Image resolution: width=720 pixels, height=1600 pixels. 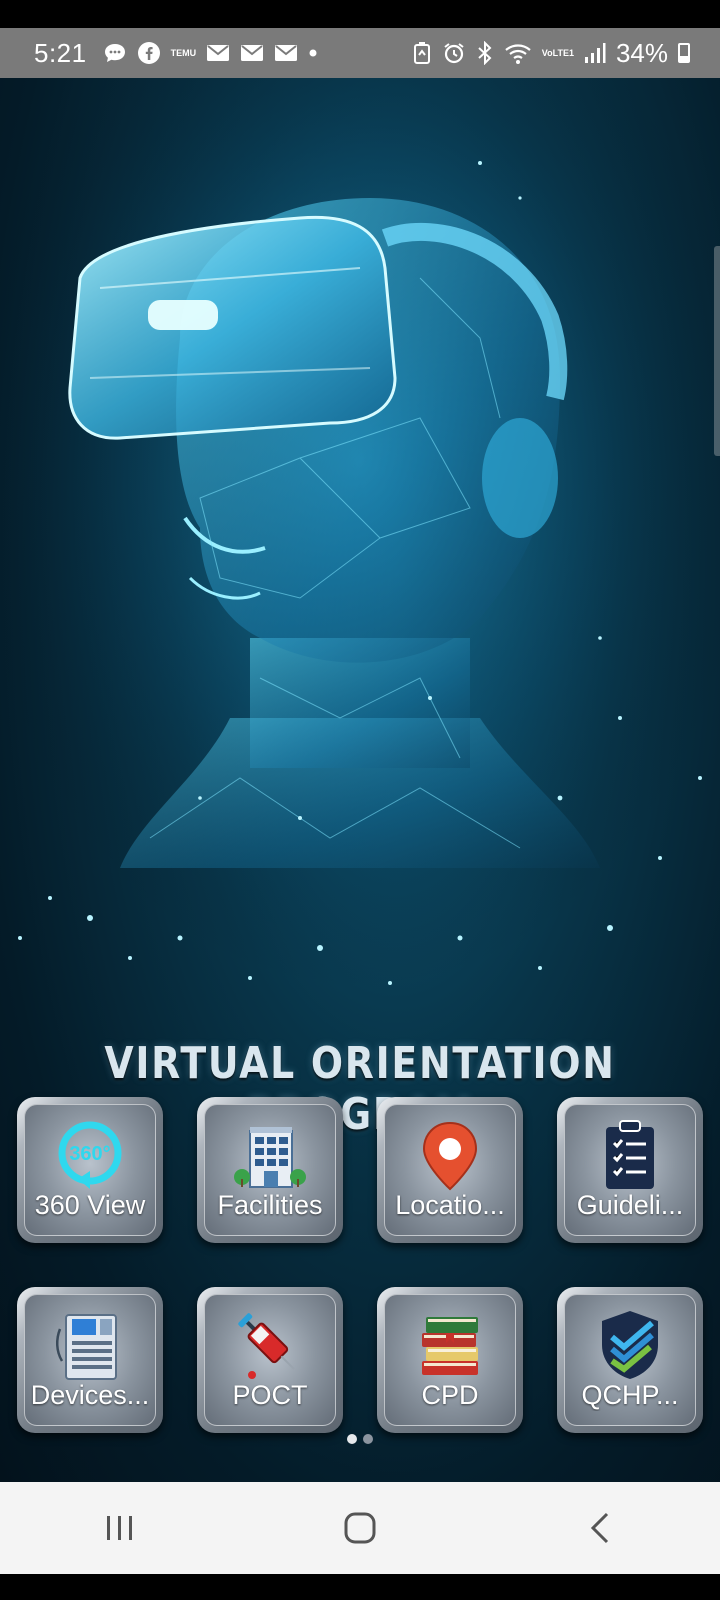 What do you see at coordinates (595, 53) in the screenshot?
I see `signal-icon` at bounding box center [595, 53].